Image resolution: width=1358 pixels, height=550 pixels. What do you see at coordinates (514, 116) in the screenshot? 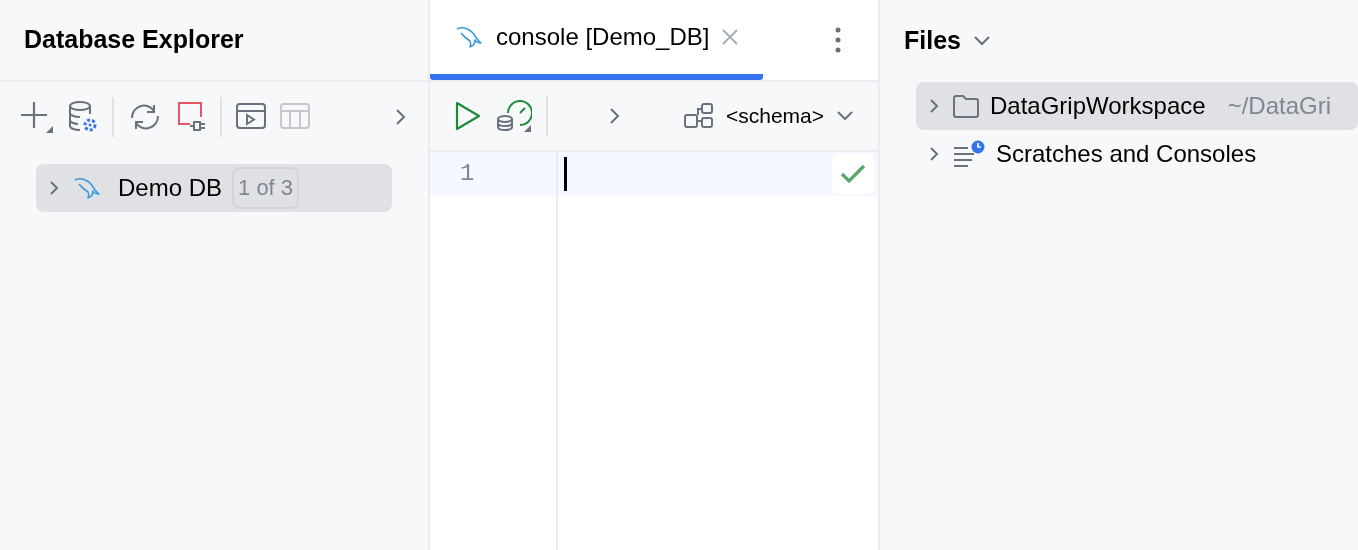
I see `database-speed-icon` at bounding box center [514, 116].